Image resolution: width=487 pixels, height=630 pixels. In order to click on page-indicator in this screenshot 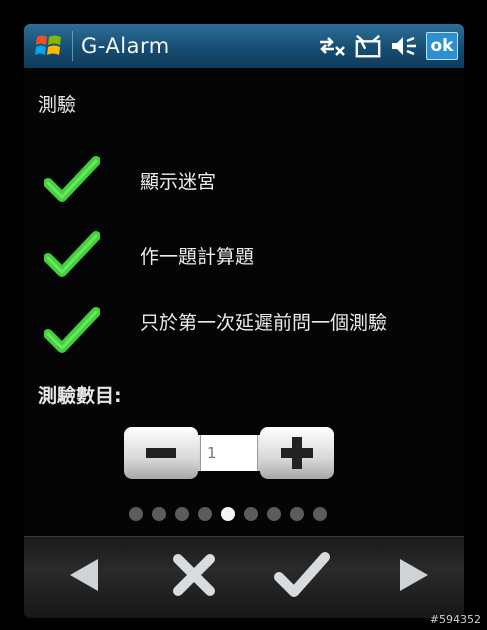, I will do `click(228, 514)`.